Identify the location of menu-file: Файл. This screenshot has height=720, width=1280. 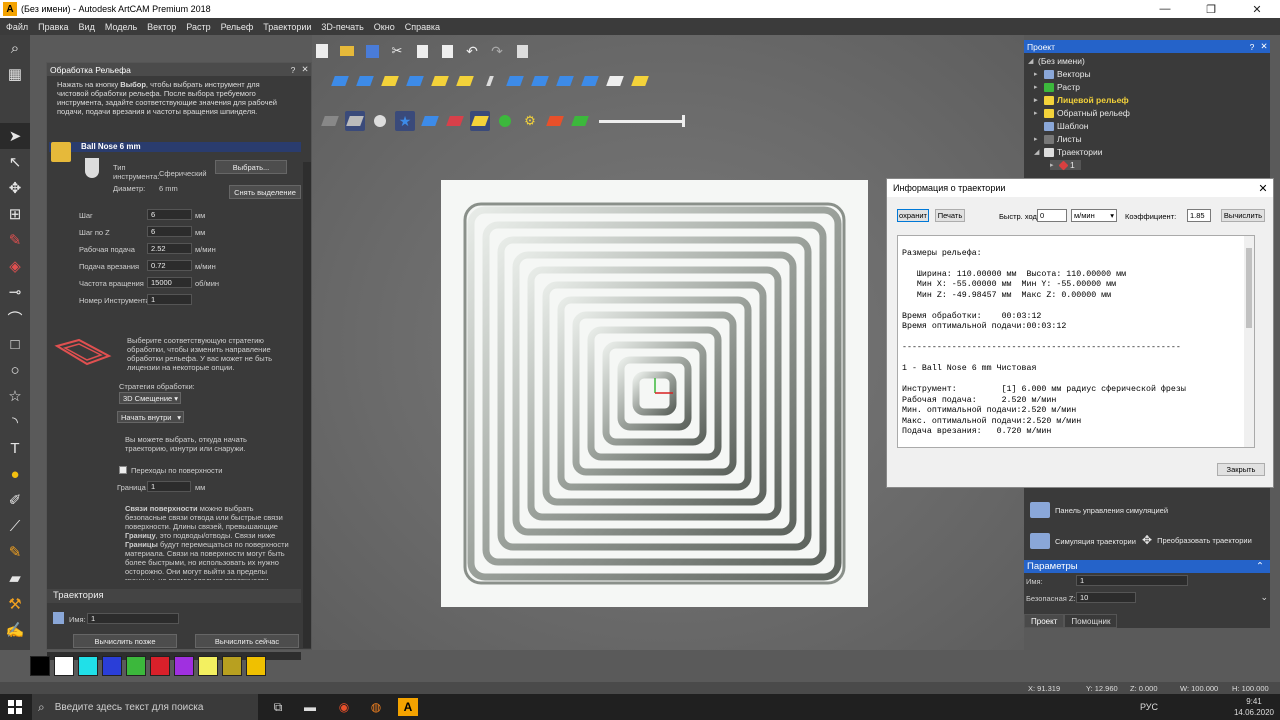
(17, 27).